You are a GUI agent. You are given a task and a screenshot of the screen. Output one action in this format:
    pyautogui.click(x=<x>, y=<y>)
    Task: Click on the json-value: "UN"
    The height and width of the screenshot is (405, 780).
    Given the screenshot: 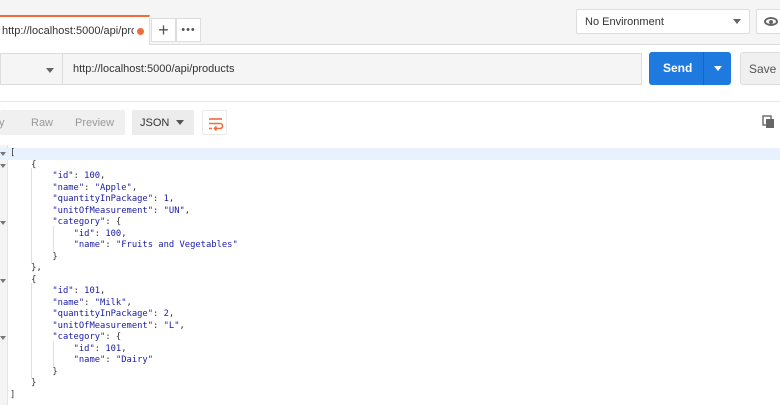 What is the action you would take?
    pyautogui.click(x=174, y=210)
    